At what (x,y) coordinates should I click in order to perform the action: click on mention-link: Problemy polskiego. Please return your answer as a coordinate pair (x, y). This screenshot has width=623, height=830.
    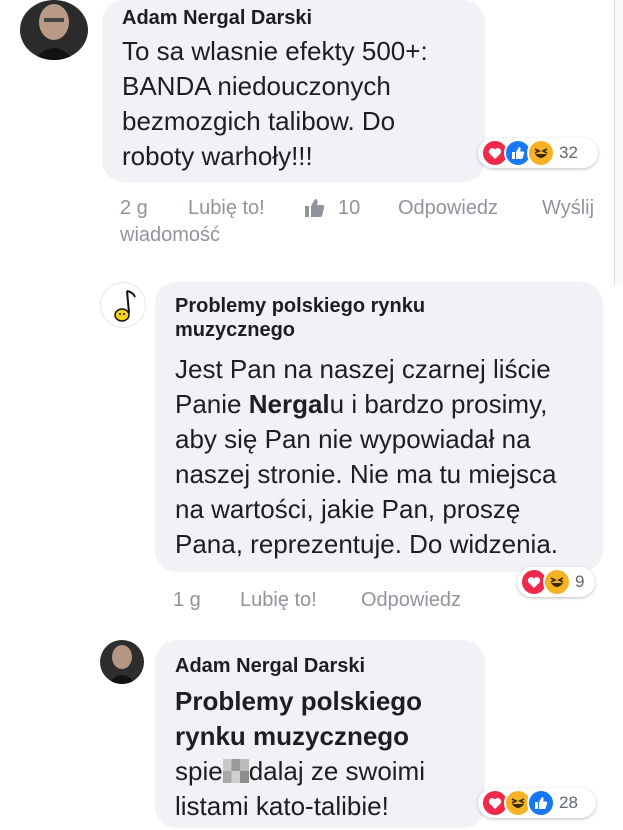
    Looking at the image, I should click on (327, 701).